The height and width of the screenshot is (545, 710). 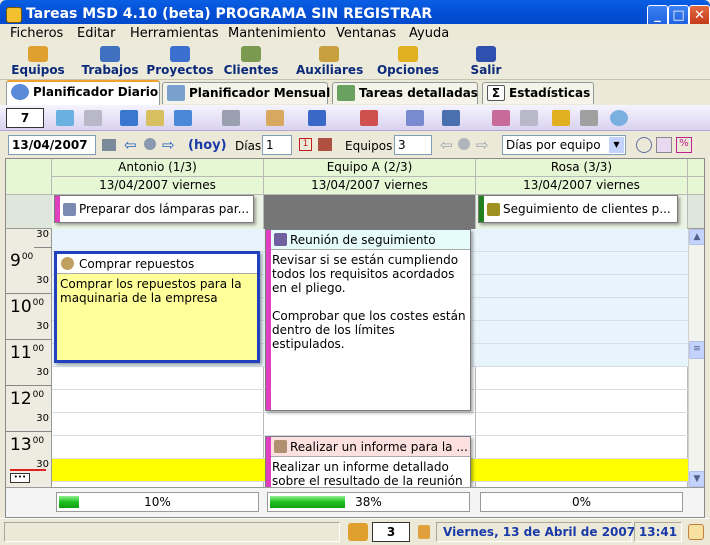 I want to click on menu-editar: Editar, so click(x=96, y=33).